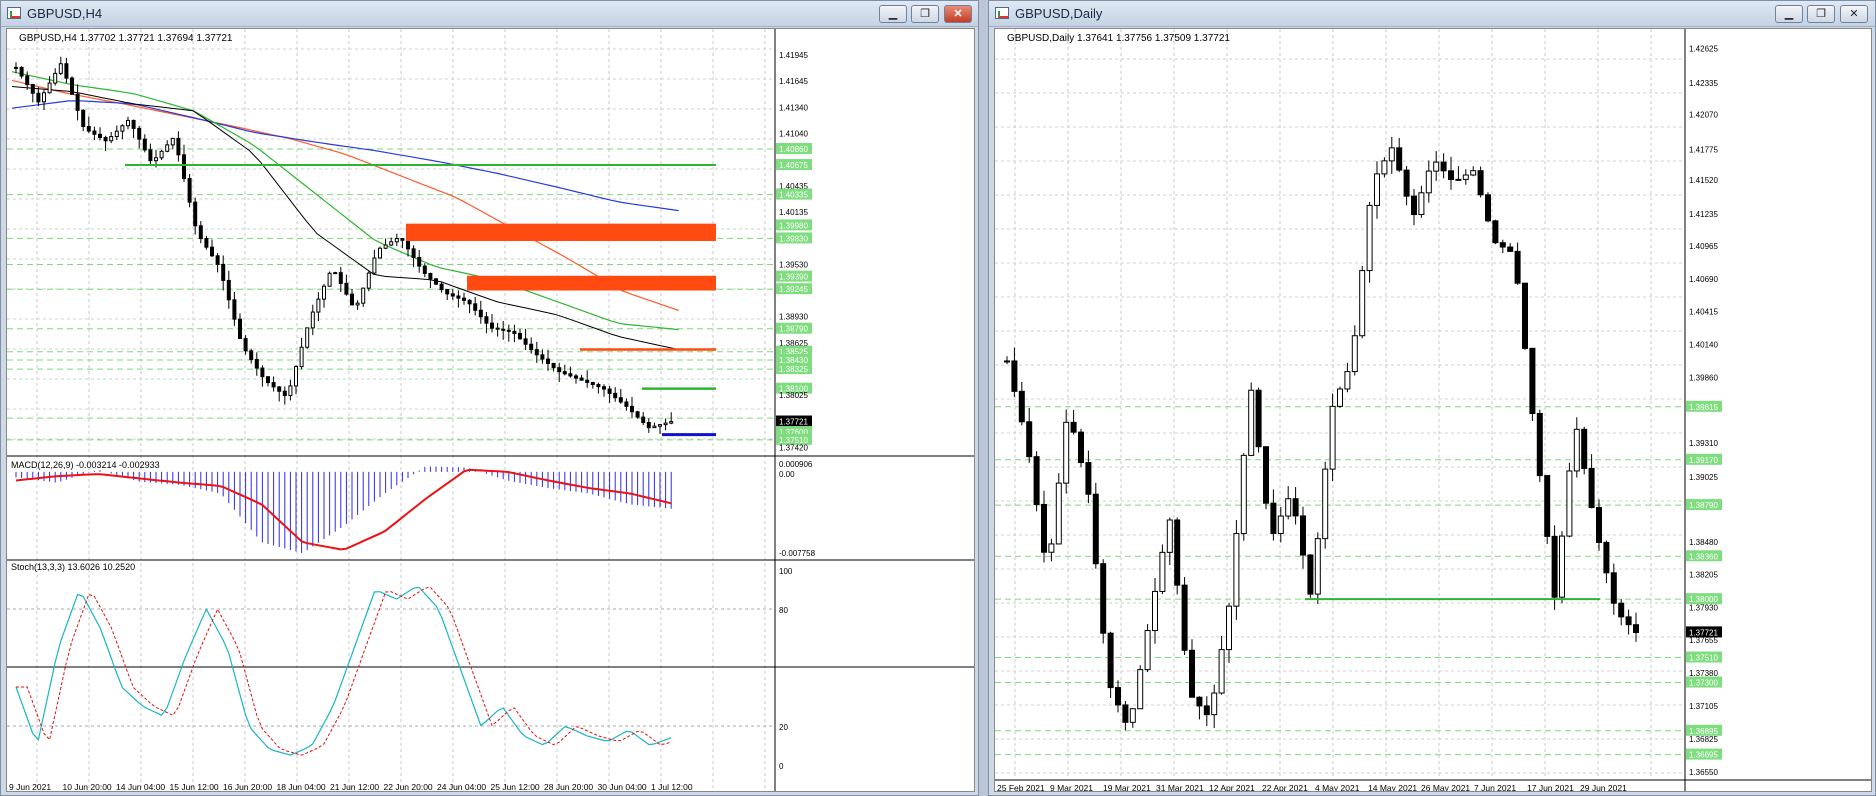  What do you see at coordinates (622, 787) in the screenshot?
I see `time-label: 30 Jun 04:00` at bounding box center [622, 787].